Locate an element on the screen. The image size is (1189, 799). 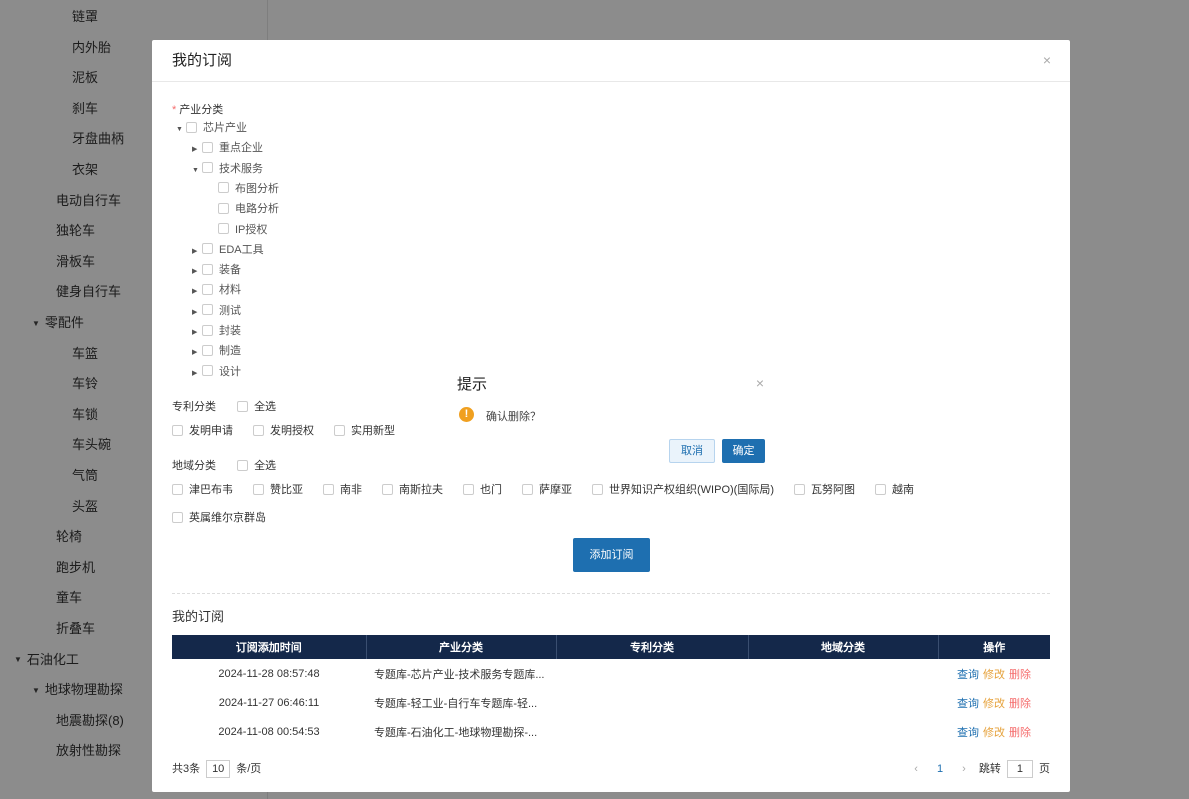
checkbox-option: 发明授权 is located at coordinates (283, 431).